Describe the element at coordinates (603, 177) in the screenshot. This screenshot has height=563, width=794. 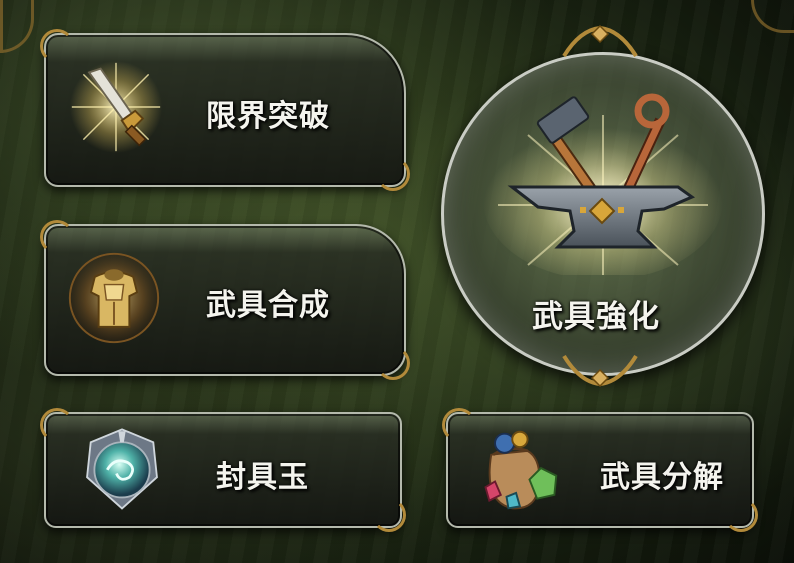
I see `anvil-hammer-icon` at that location.